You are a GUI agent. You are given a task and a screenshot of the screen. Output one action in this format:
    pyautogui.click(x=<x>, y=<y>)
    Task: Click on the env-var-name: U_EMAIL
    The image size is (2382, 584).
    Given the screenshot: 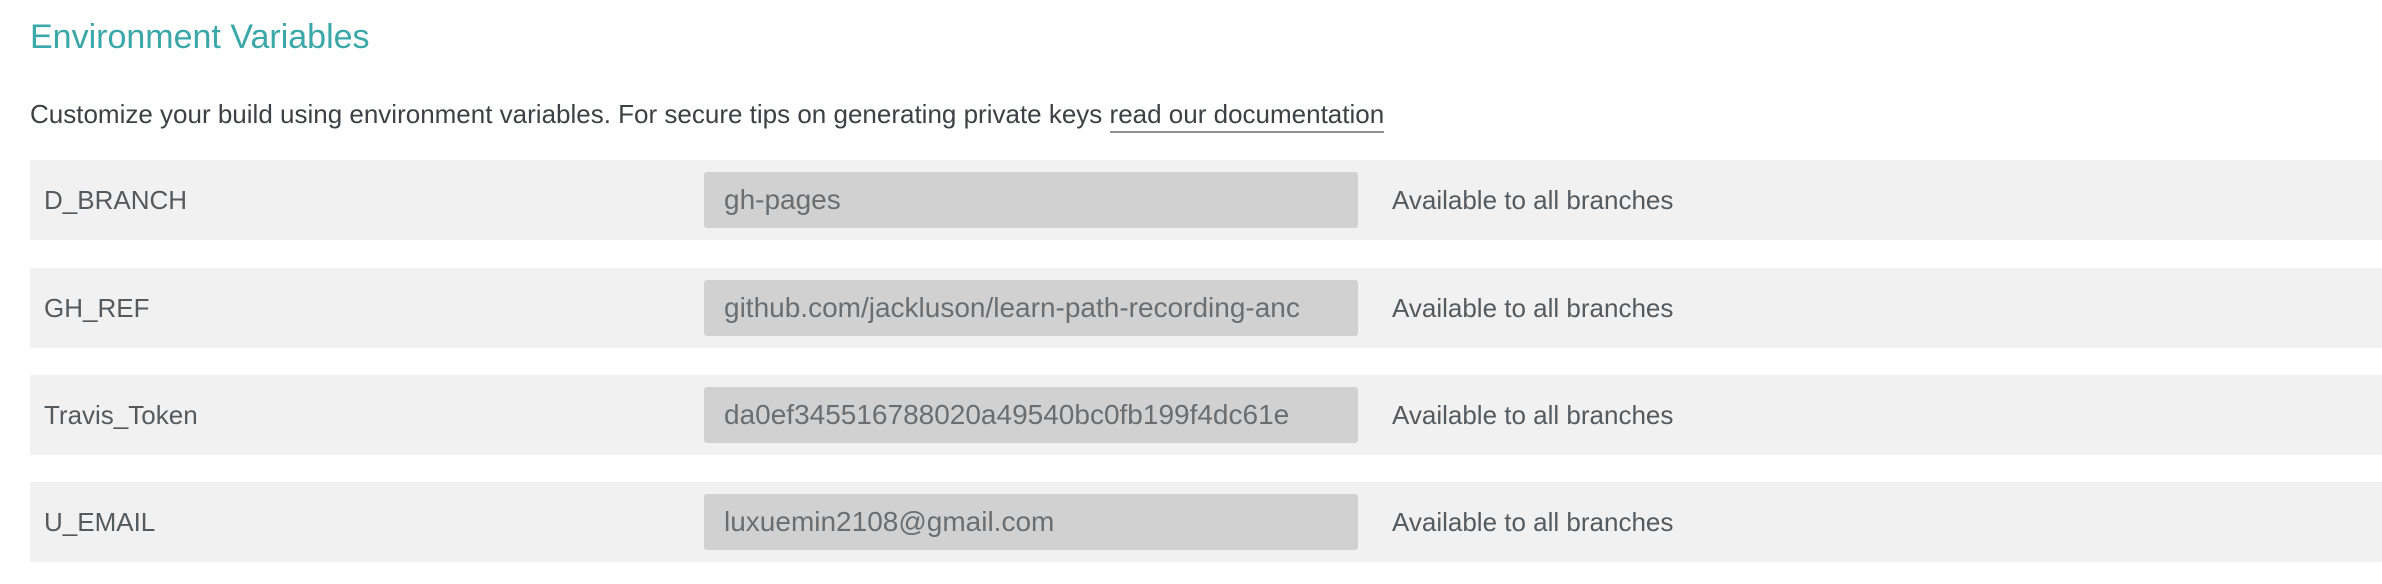 What is the action you would take?
    pyautogui.click(x=100, y=522)
    